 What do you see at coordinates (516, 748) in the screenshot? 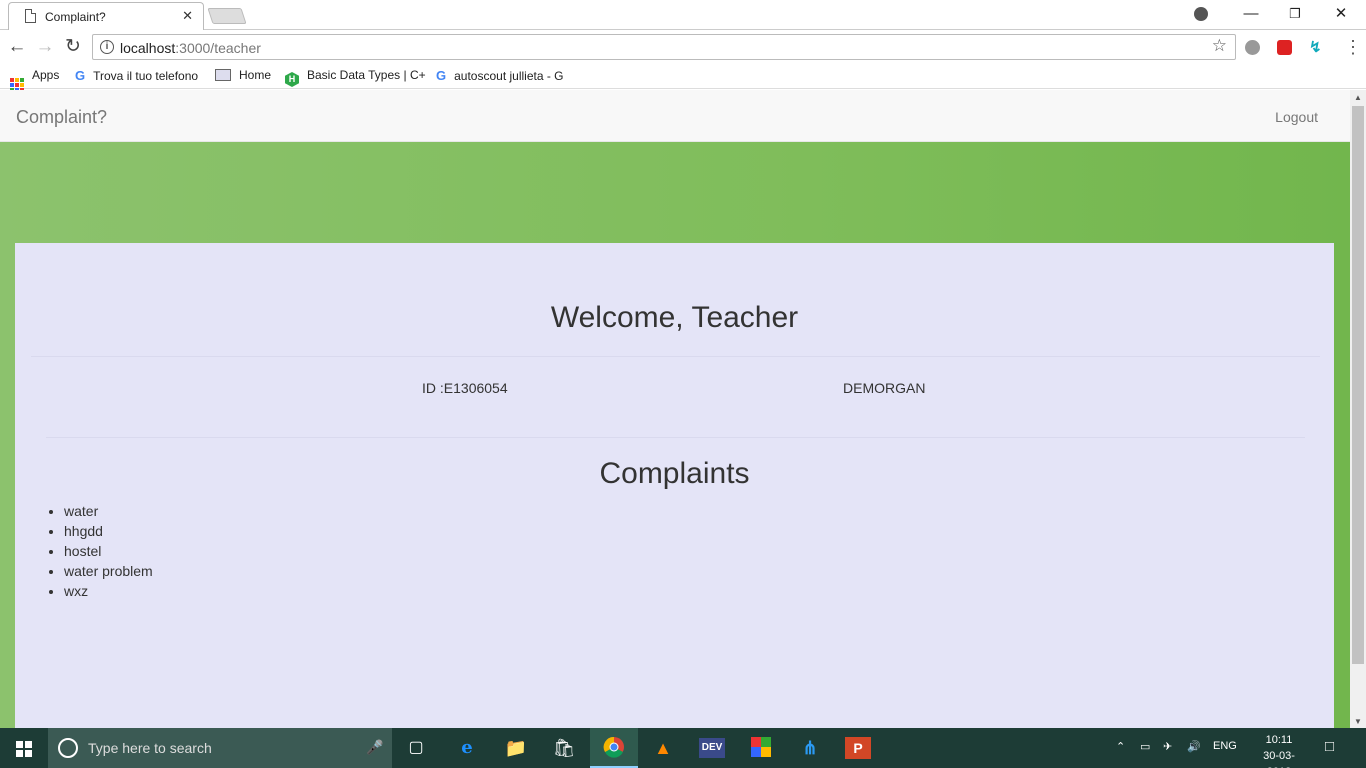
I see `file-explorer-icon: 📁` at bounding box center [516, 748].